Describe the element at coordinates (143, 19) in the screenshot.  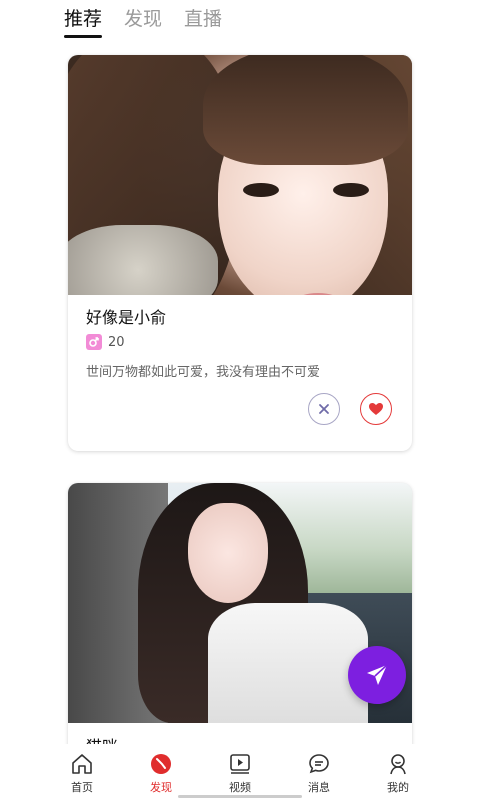
I see `tab-discover: 发现` at that location.